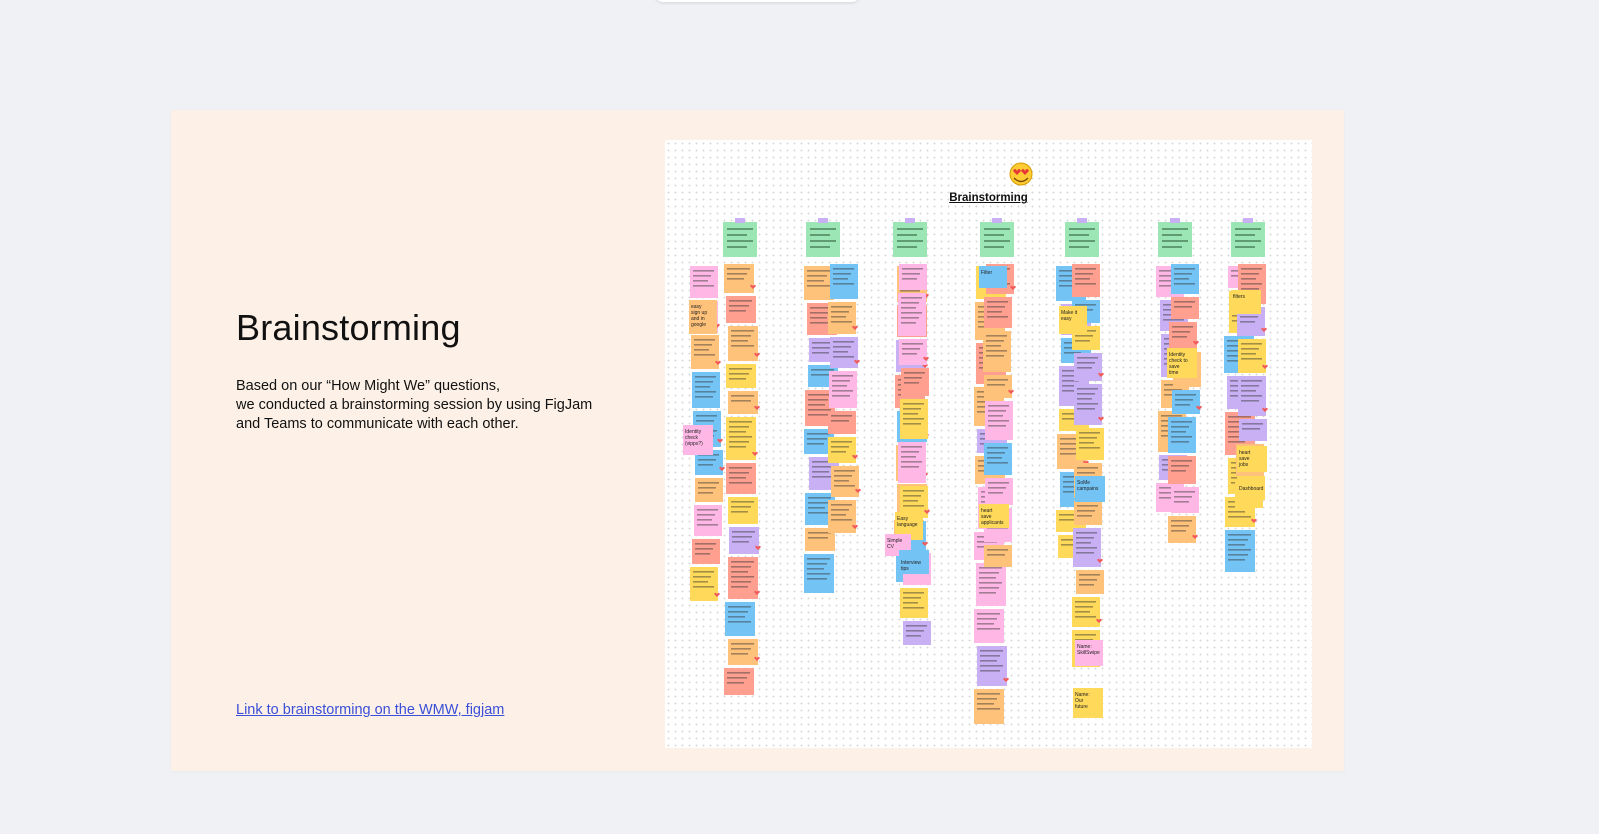  I want to click on sticky-note-text: applicants, so click(992, 523).